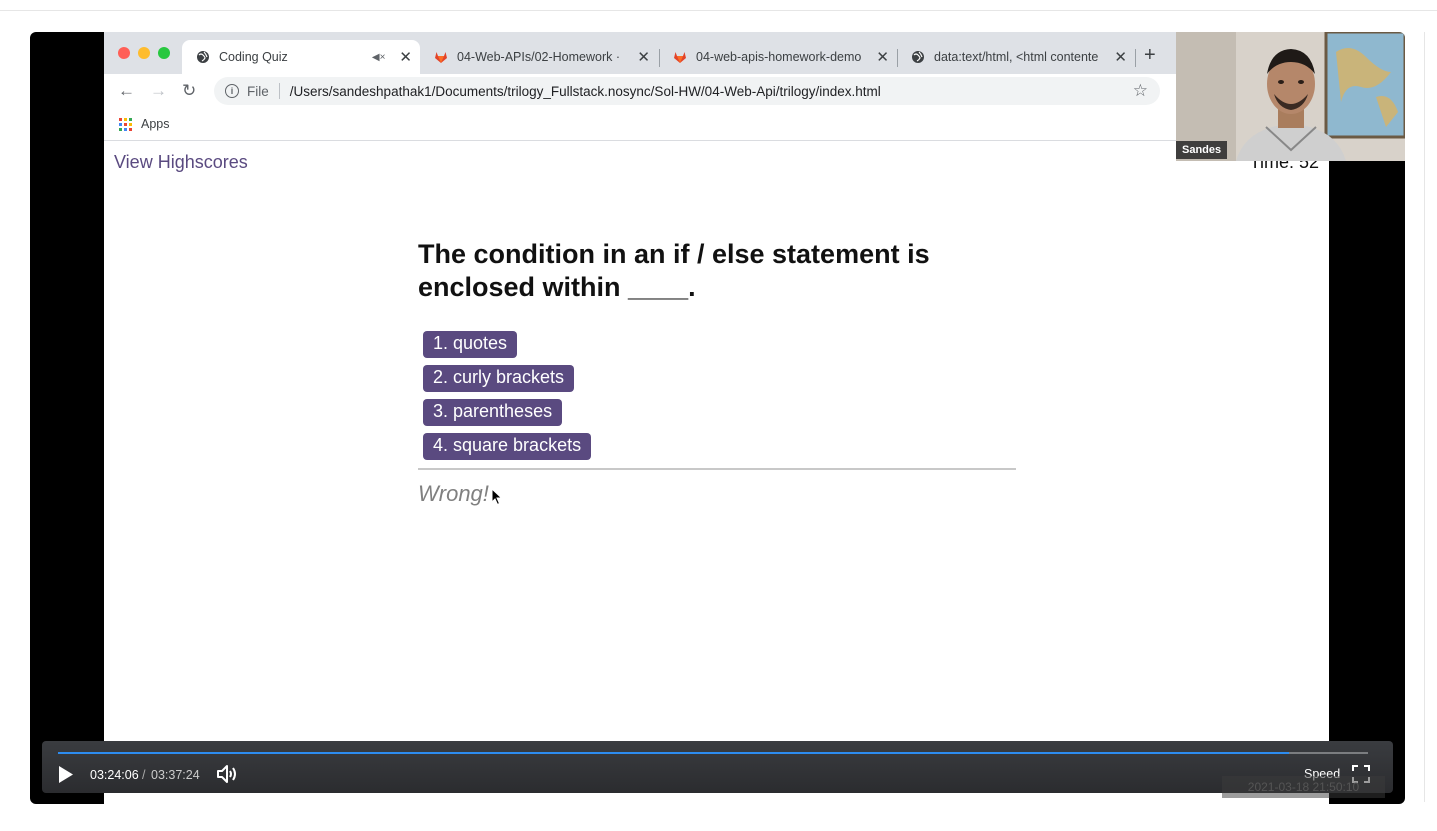 Image resolution: width=1437 pixels, height=831 pixels. I want to click on back-arrow-icon: ←, so click(126, 91).